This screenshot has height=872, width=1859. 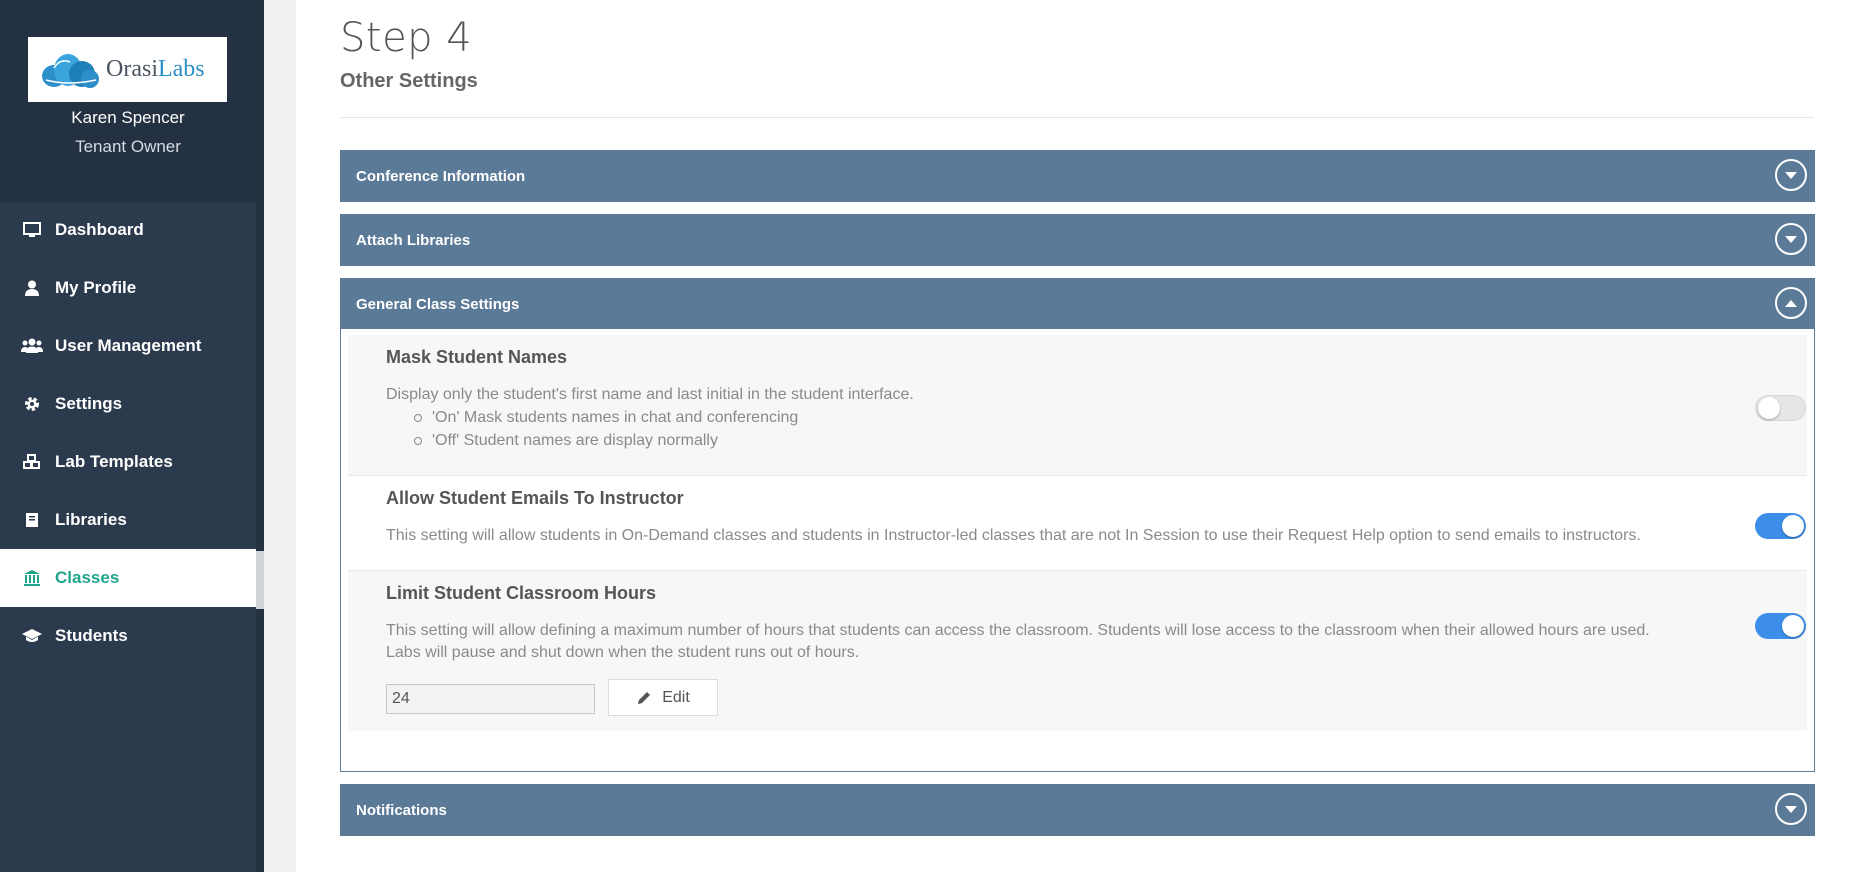 I want to click on edit-hours-button: Edit, so click(x=663, y=697).